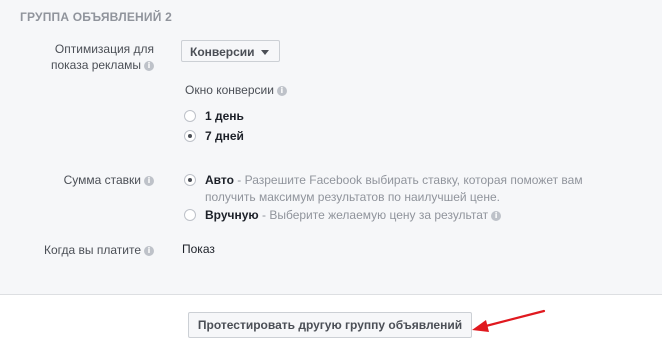 This screenshot has width=662, height=355. What do you see at coordinates (232, 215) in the screenshot?
I see `bid-manual-name: Вручную` at bounding box center [232, 215].